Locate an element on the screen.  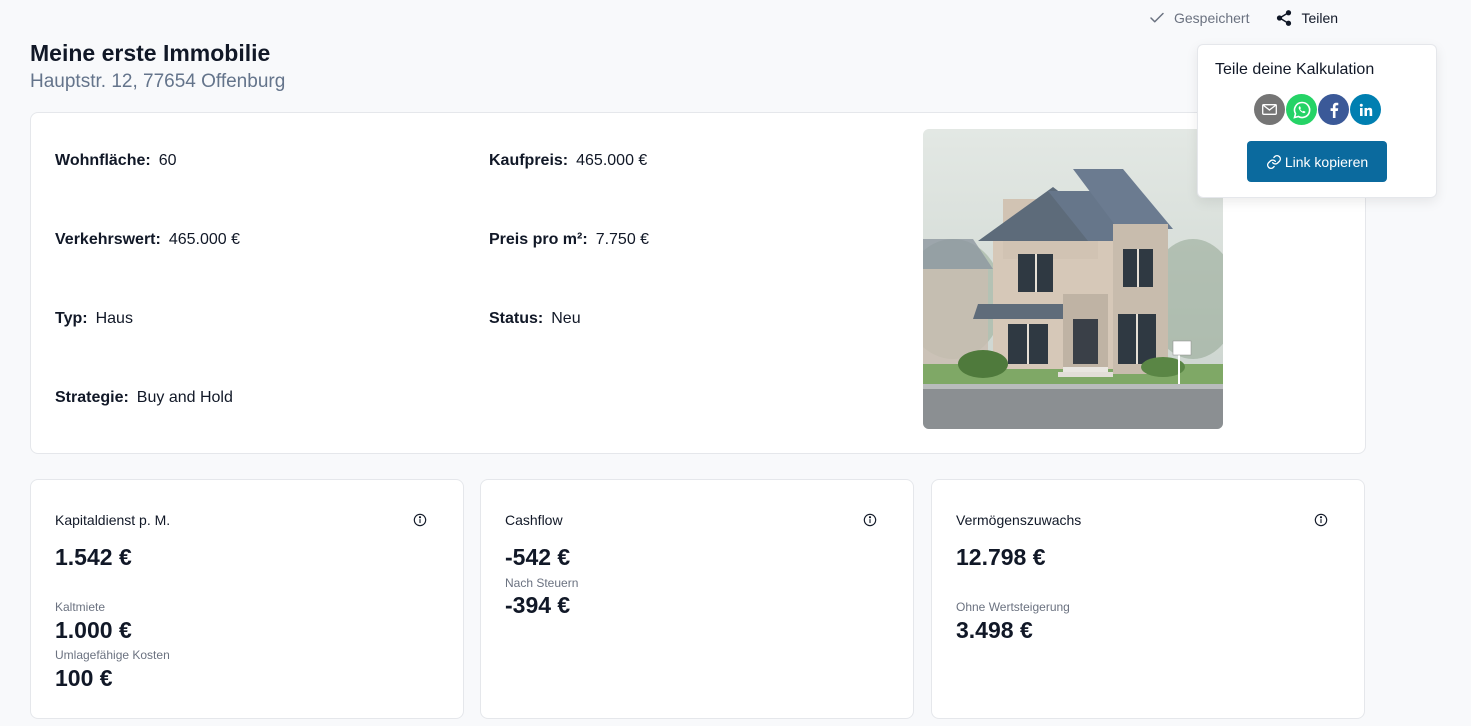
top-actions: Gespeichert Teilen is located at coordinates (1243, 18).